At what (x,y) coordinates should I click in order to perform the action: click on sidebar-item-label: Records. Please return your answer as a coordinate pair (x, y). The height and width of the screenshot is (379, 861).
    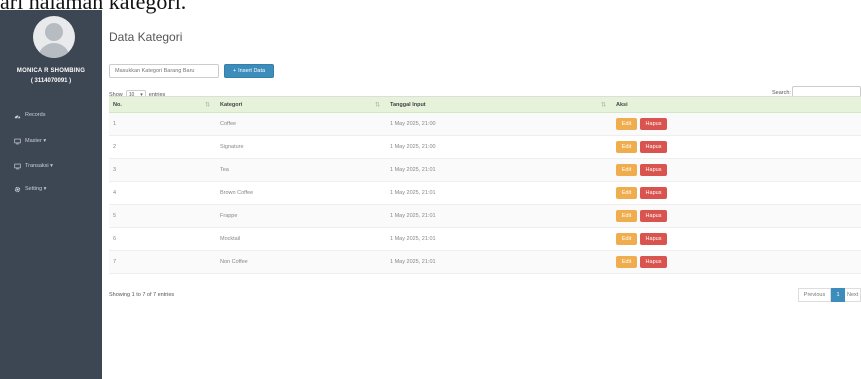
    Looking at the image, I should click on (35, 115).